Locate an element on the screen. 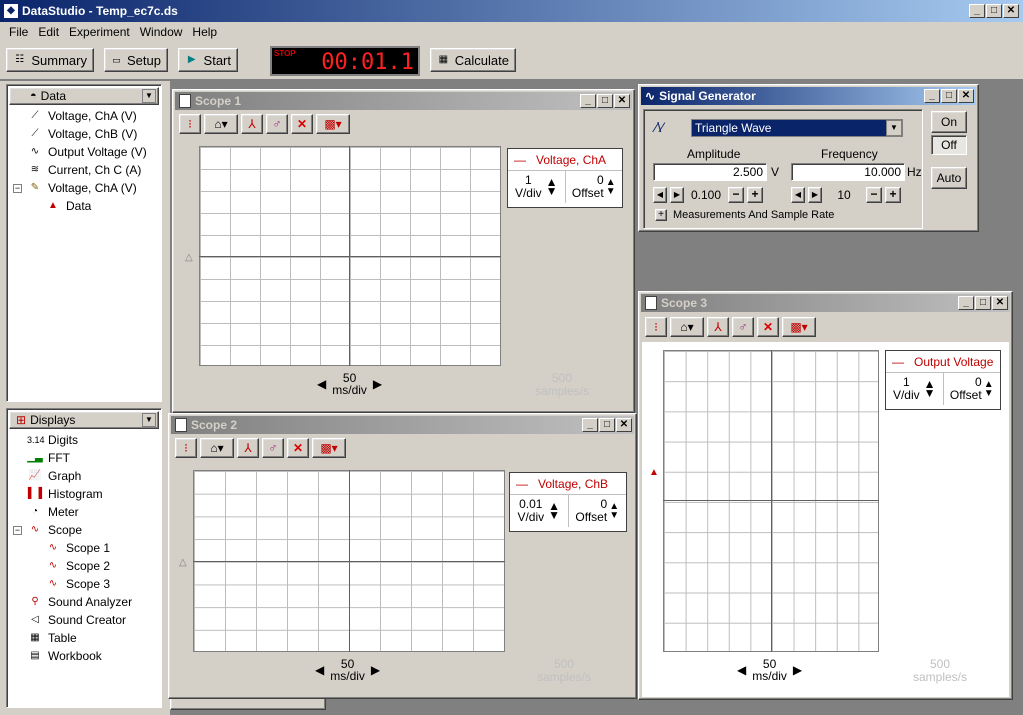 Image resolution: width=1023 pixels, height=715 pixels. scope1-titlebar: Scope 1 _ □ ✕ is located at coordinates (403, 101).